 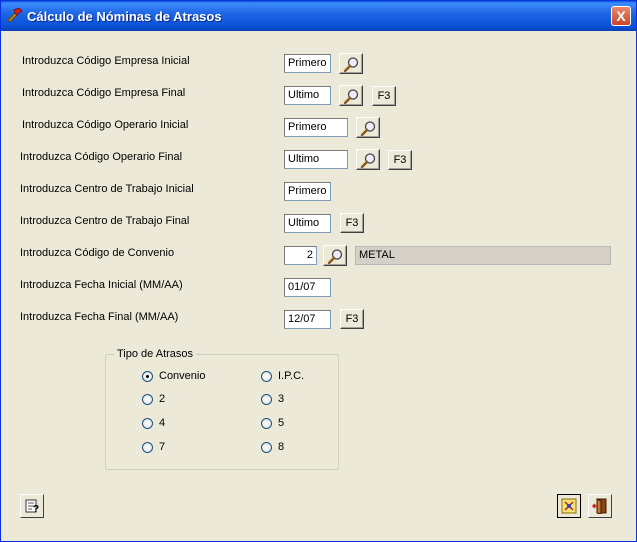 What do you see at coordinates (307, 191) in the screenshot?
I see `centro-inicial-input: Primero` at bounding box center [307, 191].